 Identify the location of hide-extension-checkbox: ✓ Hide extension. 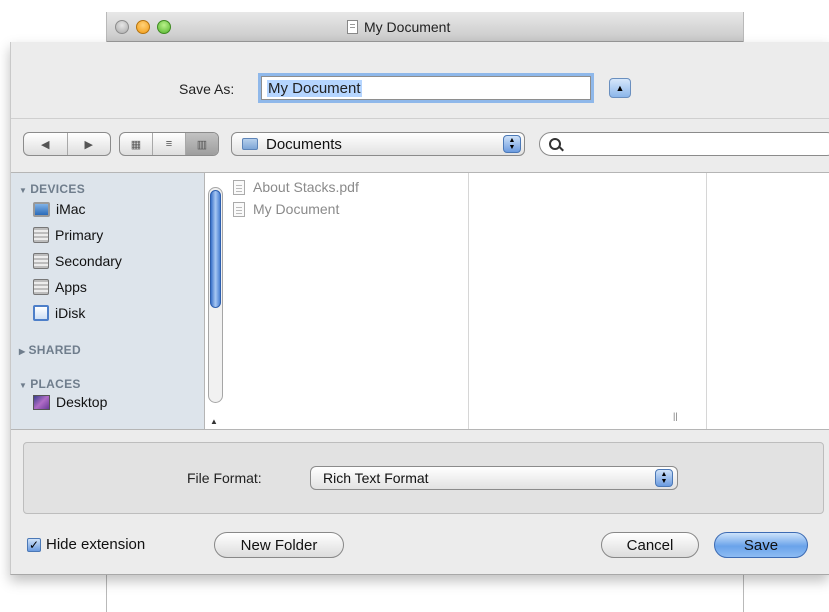
(86, 544).